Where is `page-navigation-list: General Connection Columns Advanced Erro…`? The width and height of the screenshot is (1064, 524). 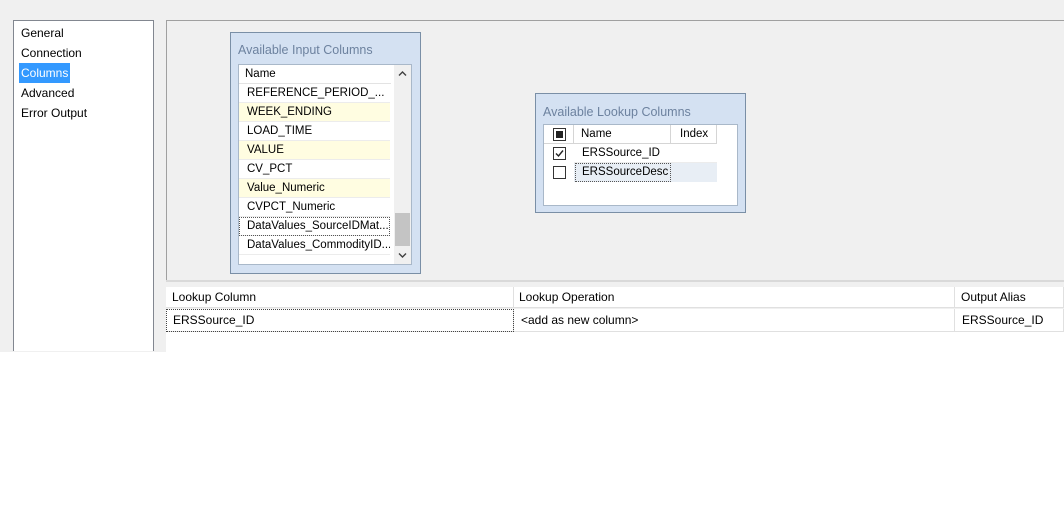
page-navigation-list: General Connection Columns Advanced Erro… is located at coordinates (83, 185).